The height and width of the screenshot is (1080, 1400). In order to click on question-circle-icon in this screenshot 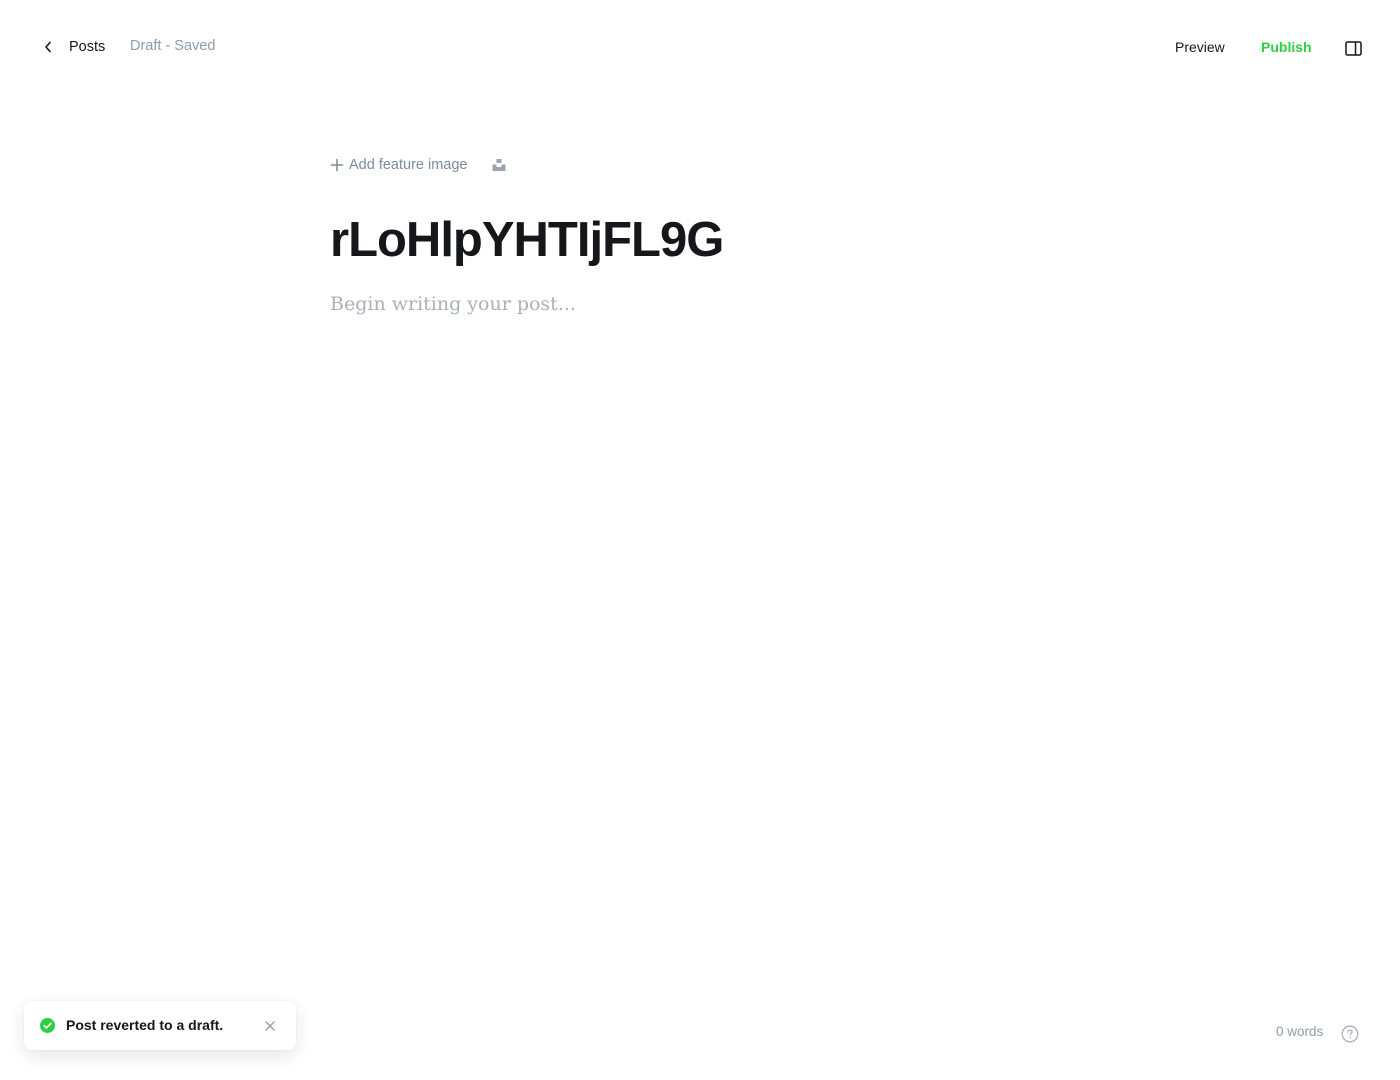, I will do `click(1350, 1034)`.